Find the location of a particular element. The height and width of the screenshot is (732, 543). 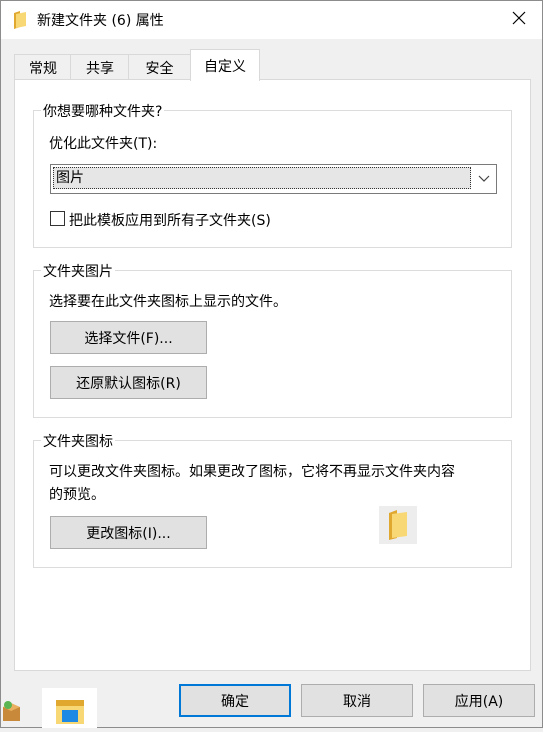

button-label: 确定 is located at coordinates (235, 701).